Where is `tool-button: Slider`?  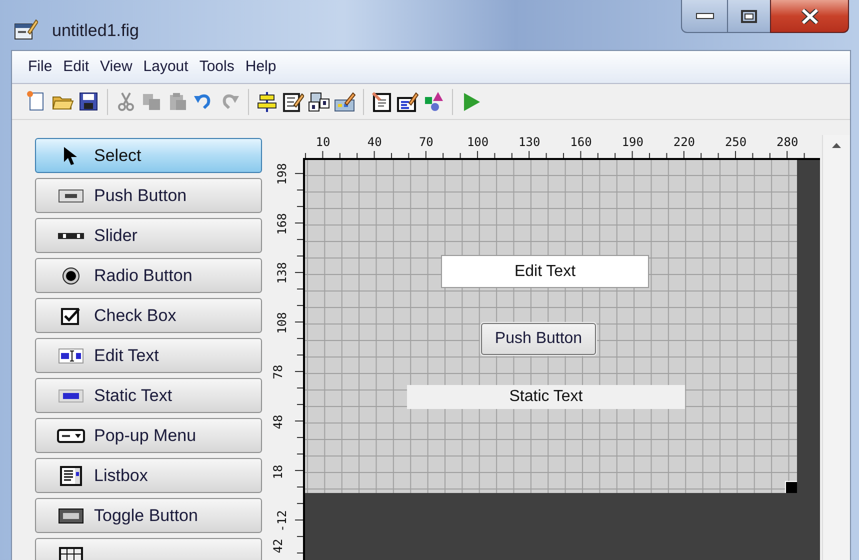
tool-button: Slider is located at coordinates (148, 235).